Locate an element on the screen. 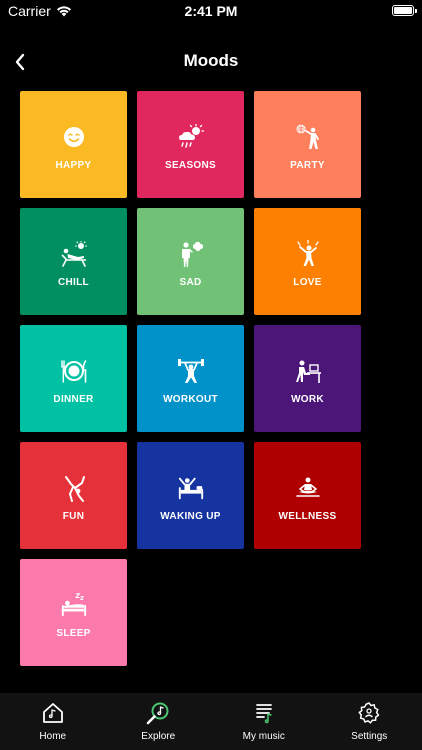 The width and height of the screenshot is (422, 750). home-icon is located at coordinates (53, 713).